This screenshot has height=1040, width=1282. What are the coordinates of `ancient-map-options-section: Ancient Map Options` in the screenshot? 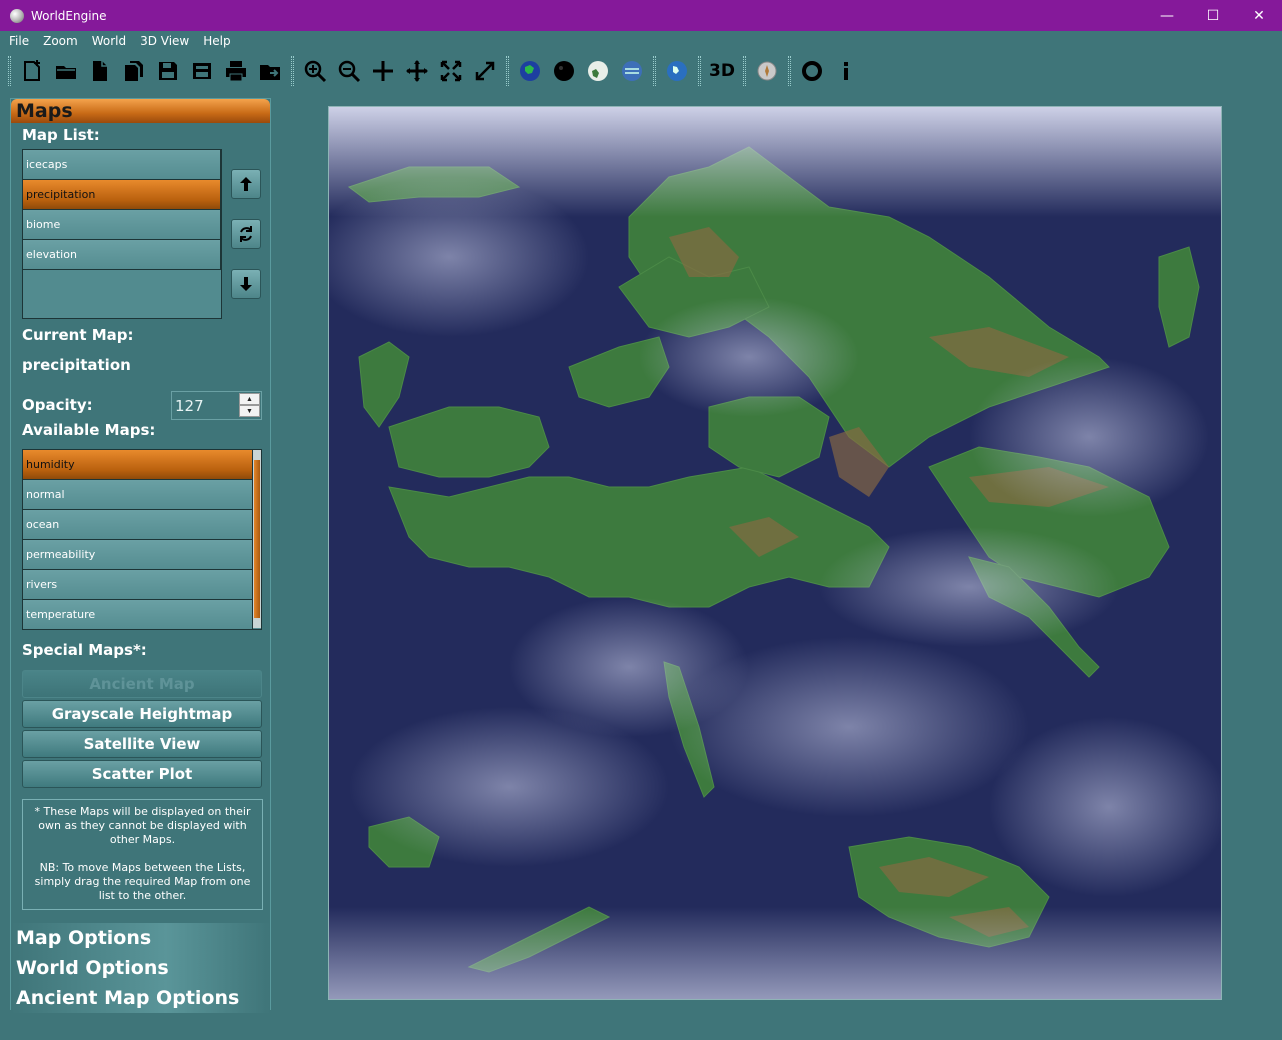 It's located at (140, 998).